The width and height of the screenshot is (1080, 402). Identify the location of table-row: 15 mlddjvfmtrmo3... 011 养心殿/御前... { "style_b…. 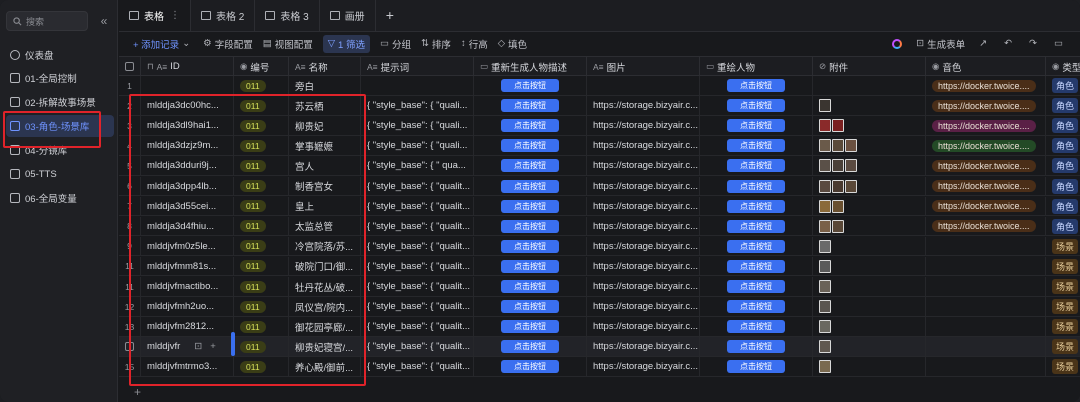
(599, 367).